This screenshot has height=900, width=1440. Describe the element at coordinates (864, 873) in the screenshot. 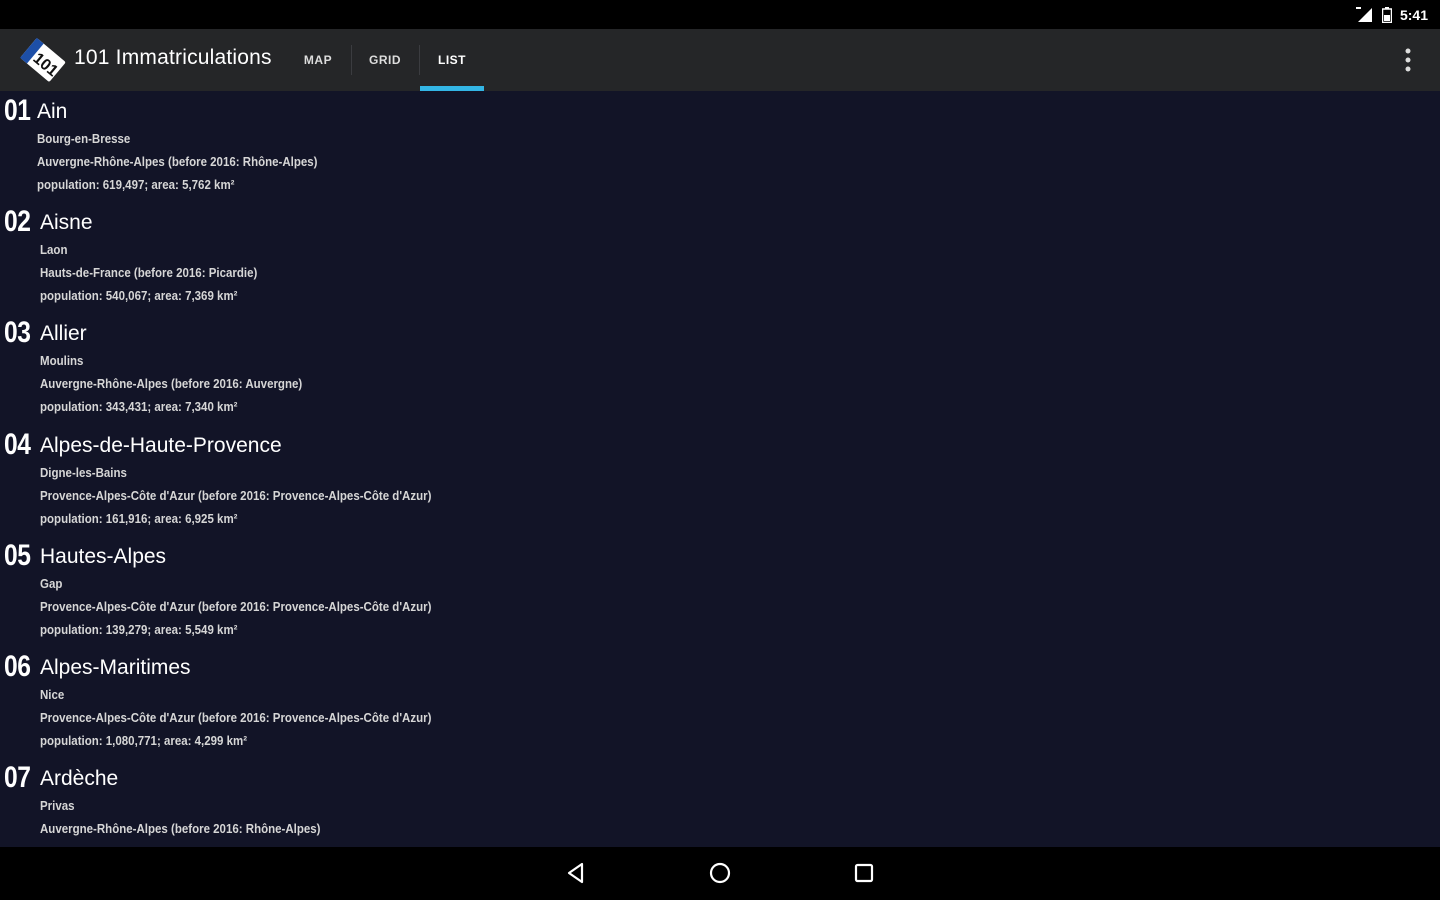

I see `recents-icon` at that location.